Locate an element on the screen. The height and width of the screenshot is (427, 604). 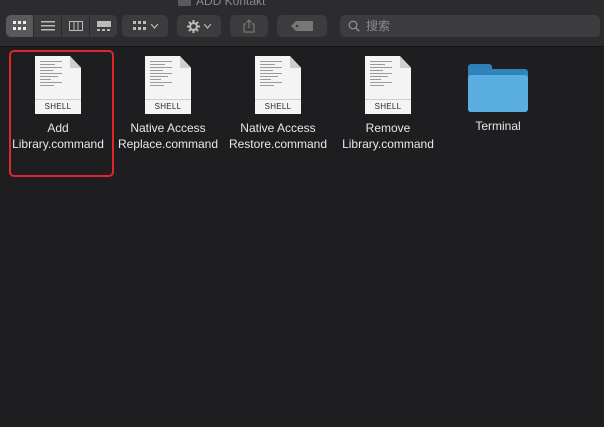
tag-icon is located at coordinates (302, 26).